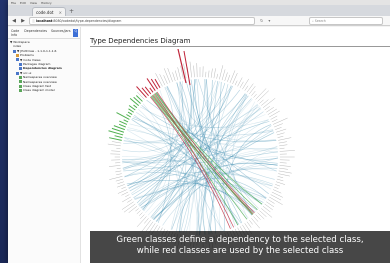 The height and width of the screenshot is (263, 390). What do you see at coordinates (45, 12) in the screenshot?
I see `tab-title: code.dot` at bounding box center [45, 12].